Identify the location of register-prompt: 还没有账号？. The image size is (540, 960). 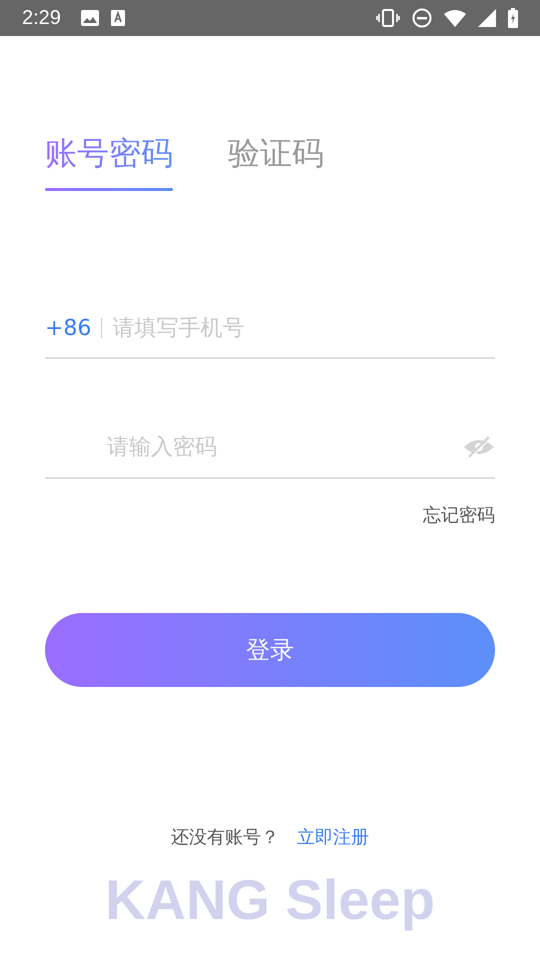
(225, 837).